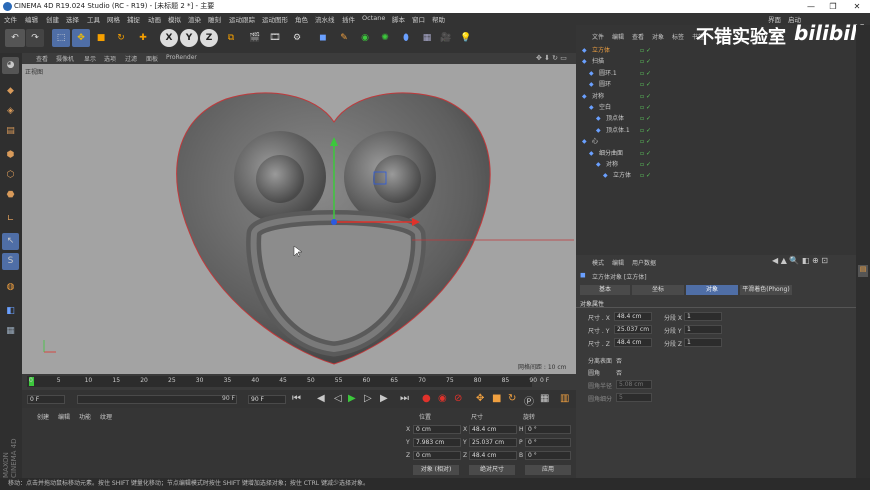 The image size is (870, 490). I want to click on key-rotation-icon: ↻, so click(512, 398).